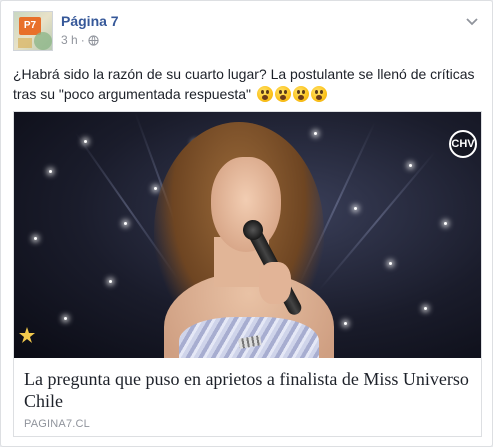  What do you see at coordinates (246, 33) in the screenshot?
I see `post-header: P7 Página 7 3 h ·` at bounding box center [246, 33].